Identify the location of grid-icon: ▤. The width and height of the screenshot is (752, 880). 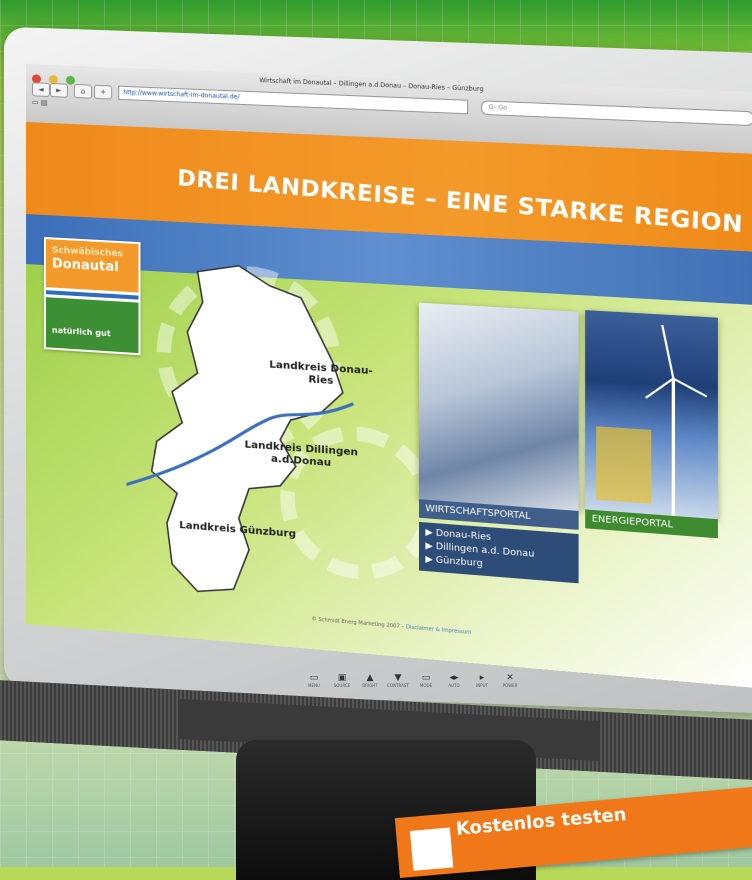
(44, 103).